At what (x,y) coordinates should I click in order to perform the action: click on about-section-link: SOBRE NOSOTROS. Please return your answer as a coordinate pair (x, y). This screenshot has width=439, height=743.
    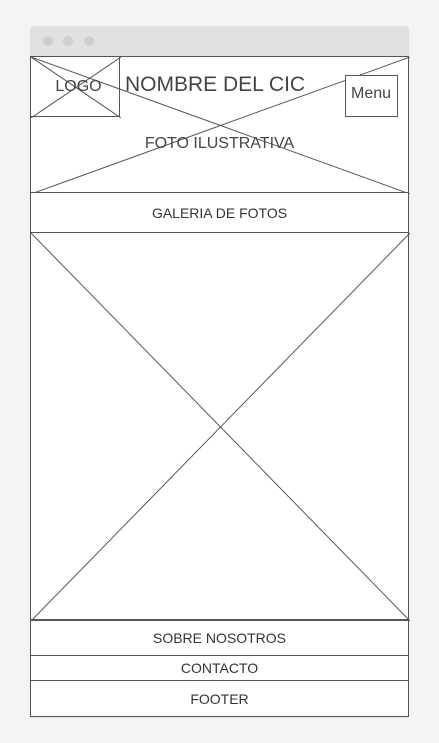
    Looking at the image, I should click on (219, 638).